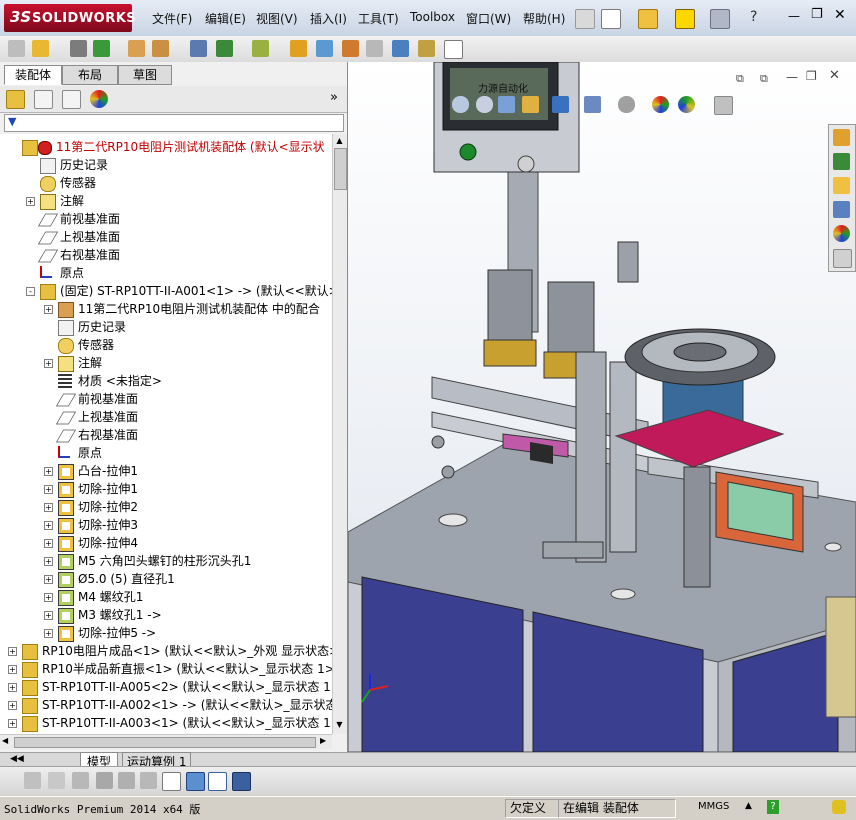 The width and height of the screenshot is (856, 820). Describe the element at coordinates (166, 651) in the screenshot. I see `tree-item: + RP10电阻片成品<1> (默认<<默认>_外观 显示状态>)` at that location.